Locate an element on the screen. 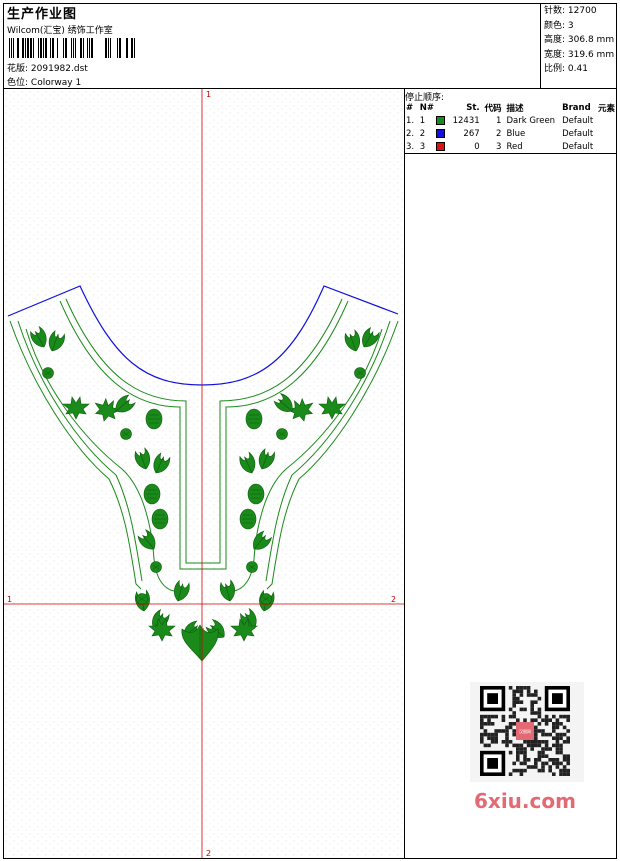 This screenshot has height=861, width=620. design-info: 花版: 2091982.dst is located at coordinates (47, 67).